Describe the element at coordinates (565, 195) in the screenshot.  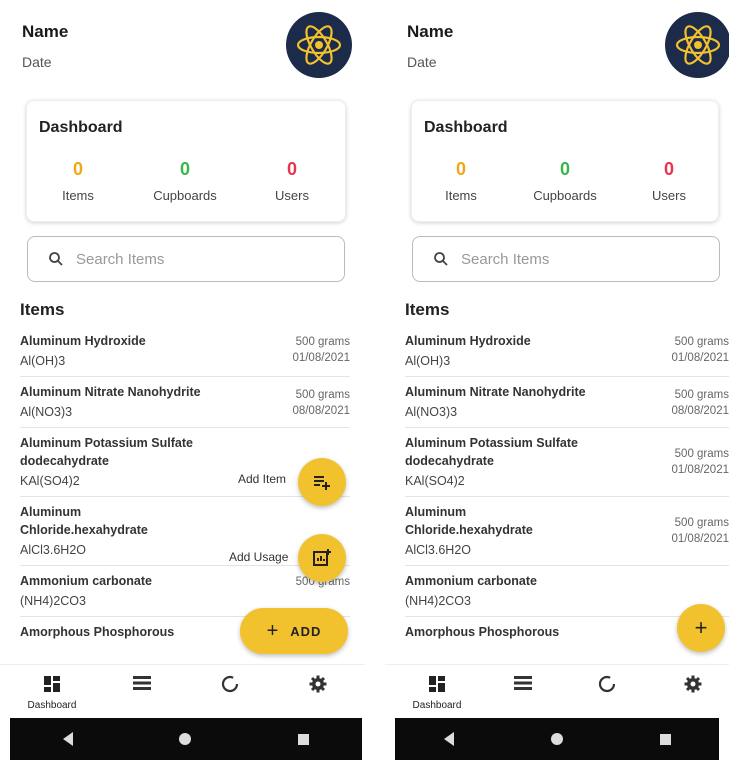
I see `stat-cupboards-label: Cupboards` at that location.